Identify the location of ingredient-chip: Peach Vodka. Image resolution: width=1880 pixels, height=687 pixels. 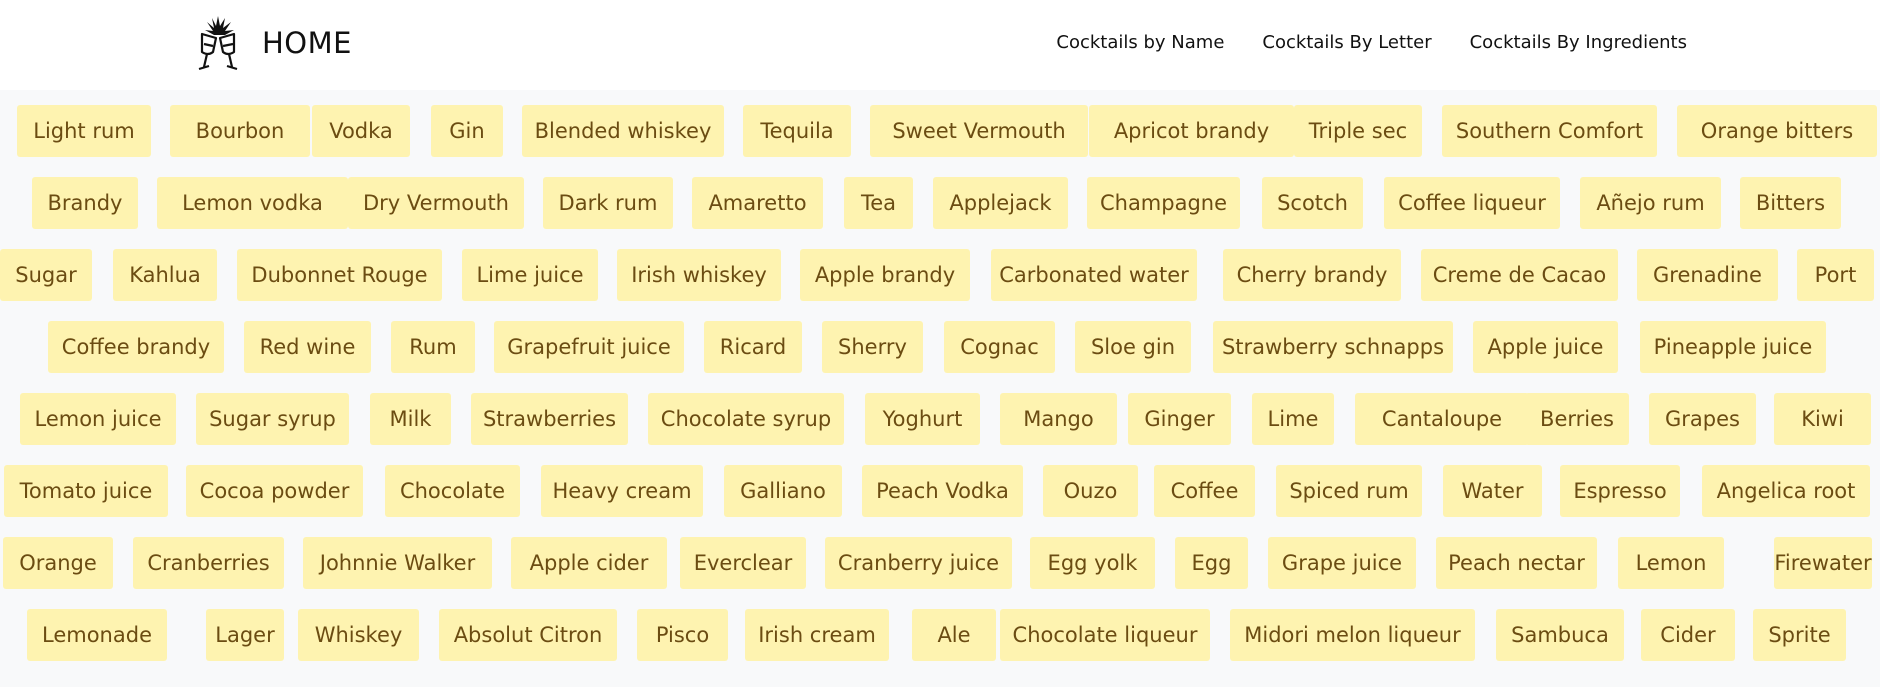
(942, 491).